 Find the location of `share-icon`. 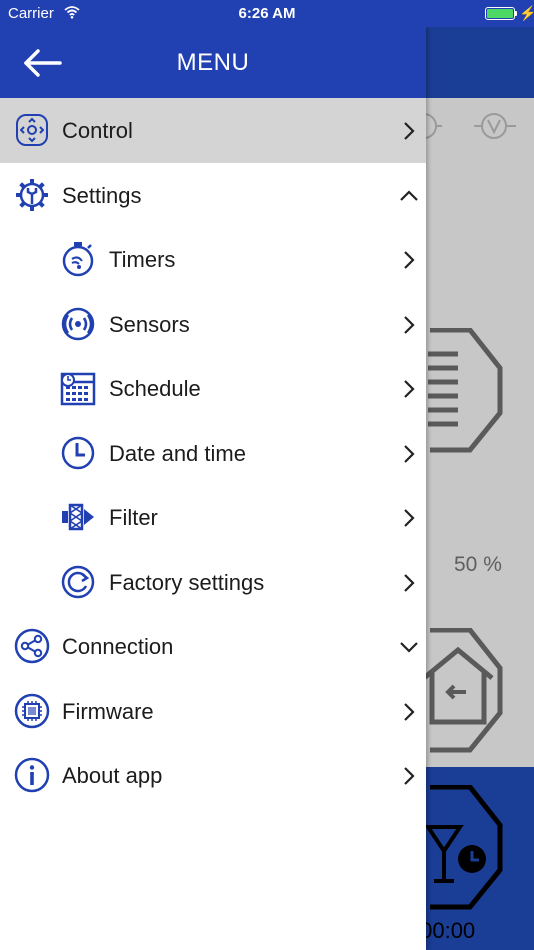

share-icon is located at coordinates (32, 646).